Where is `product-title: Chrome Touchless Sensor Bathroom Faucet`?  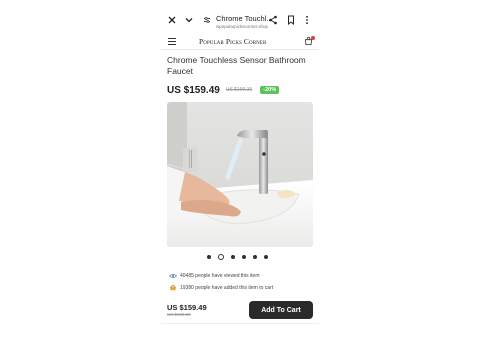 product-title: Chrome Touchless Sensor Bathroom Faucet is located at coordinates (236, 65).